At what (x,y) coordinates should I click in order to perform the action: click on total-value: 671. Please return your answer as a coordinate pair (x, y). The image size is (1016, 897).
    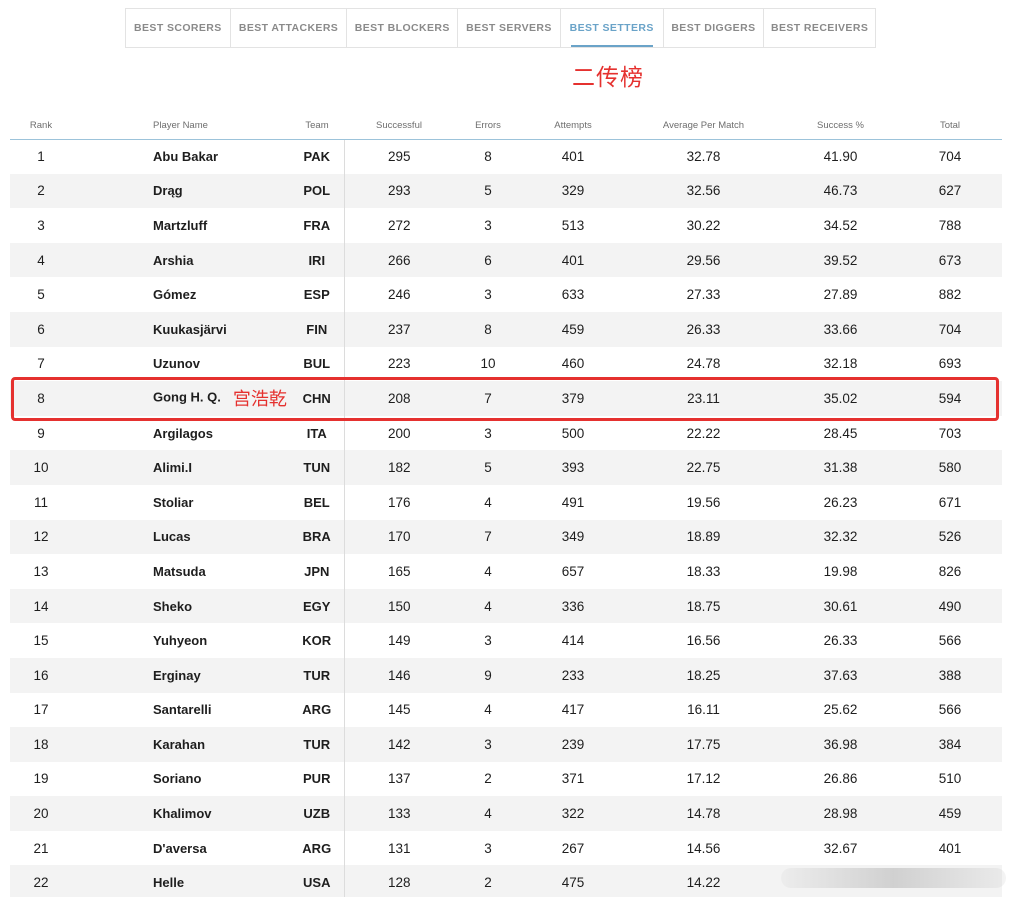
    Looking at the image, I should click on (950, 502).